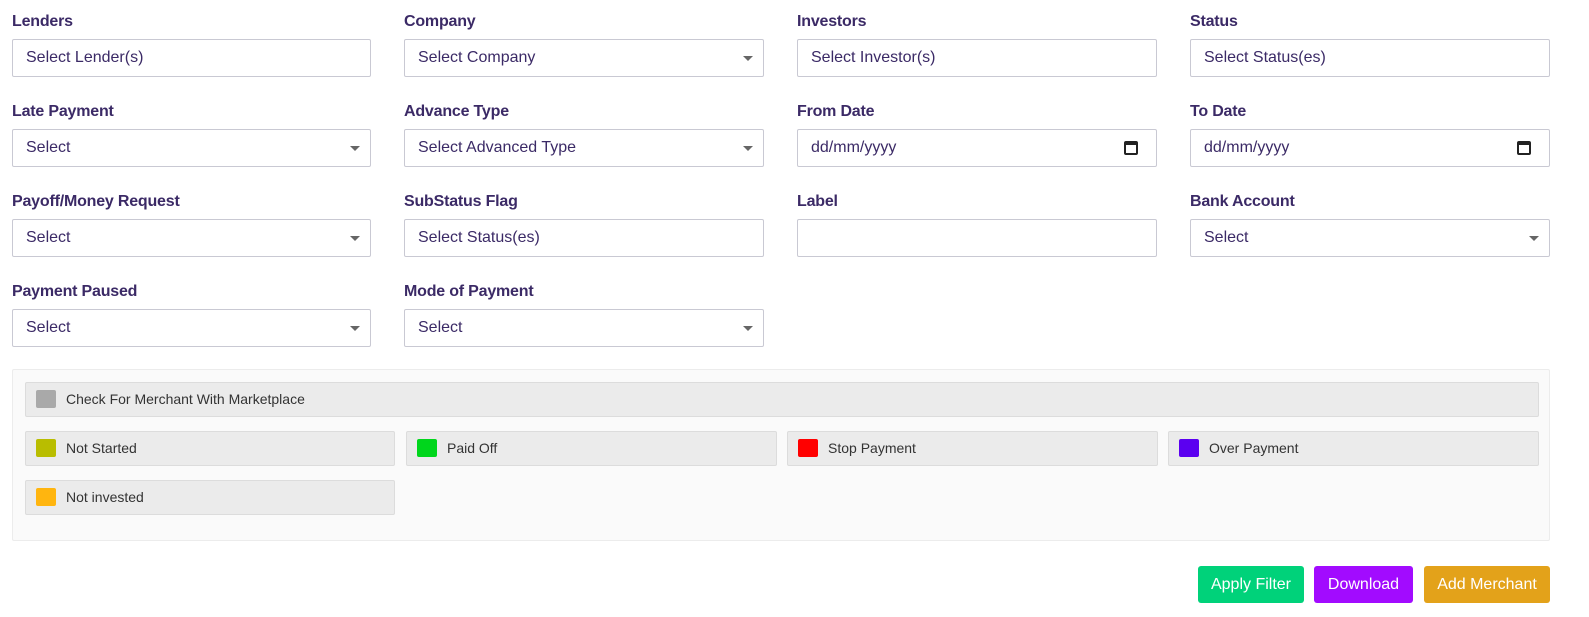  I want to click on legend-stop-payment: Stop Payment, so click(972, 448).